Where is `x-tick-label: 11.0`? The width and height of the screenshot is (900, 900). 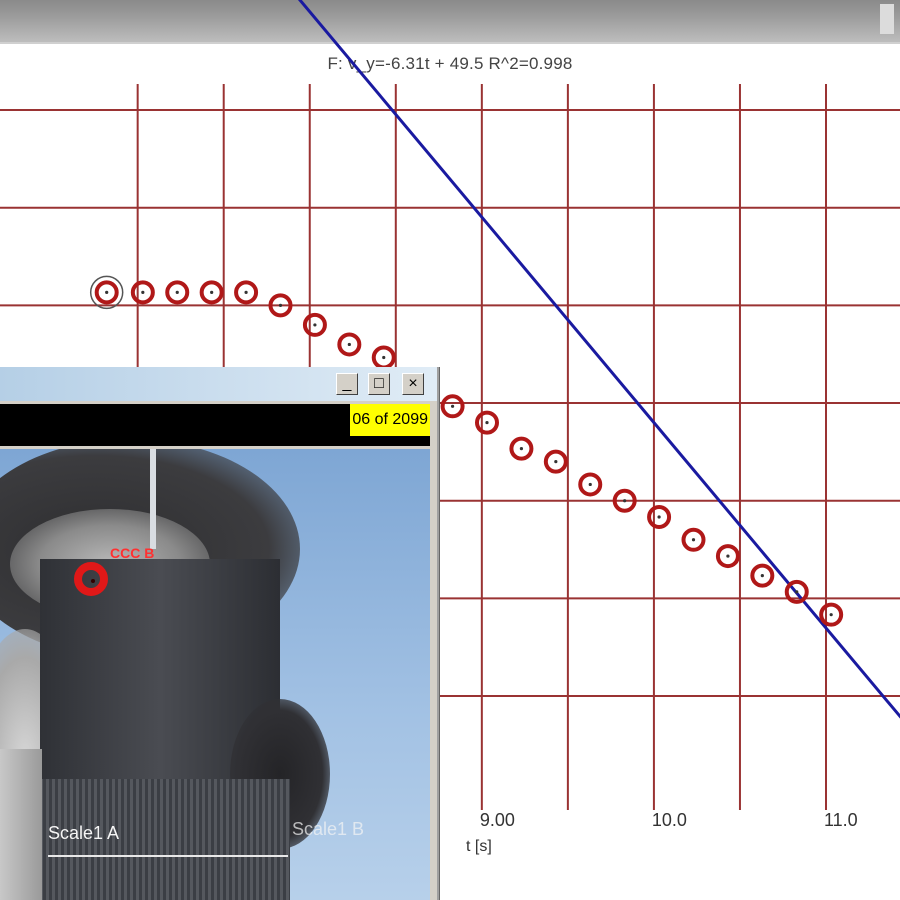
x-tick-label: 11.0 is located at coordinates (841, 820).